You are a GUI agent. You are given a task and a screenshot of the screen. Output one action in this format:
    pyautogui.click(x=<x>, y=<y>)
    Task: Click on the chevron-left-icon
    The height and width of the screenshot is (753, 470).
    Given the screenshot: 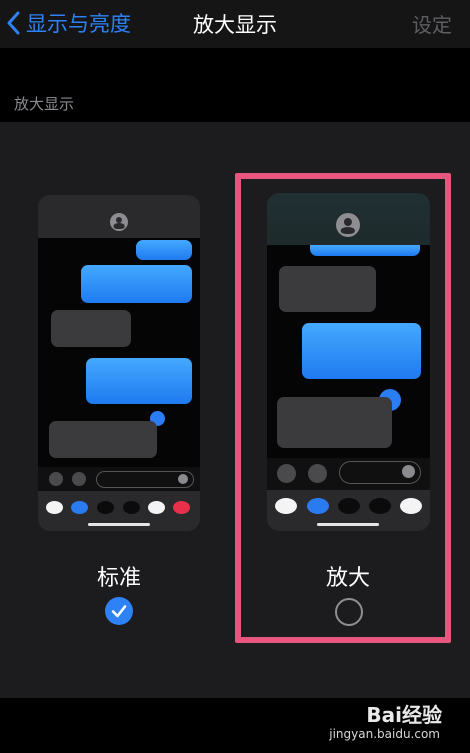 What is the action you would take?
    pyautogui.click(x=13, y=23)
    